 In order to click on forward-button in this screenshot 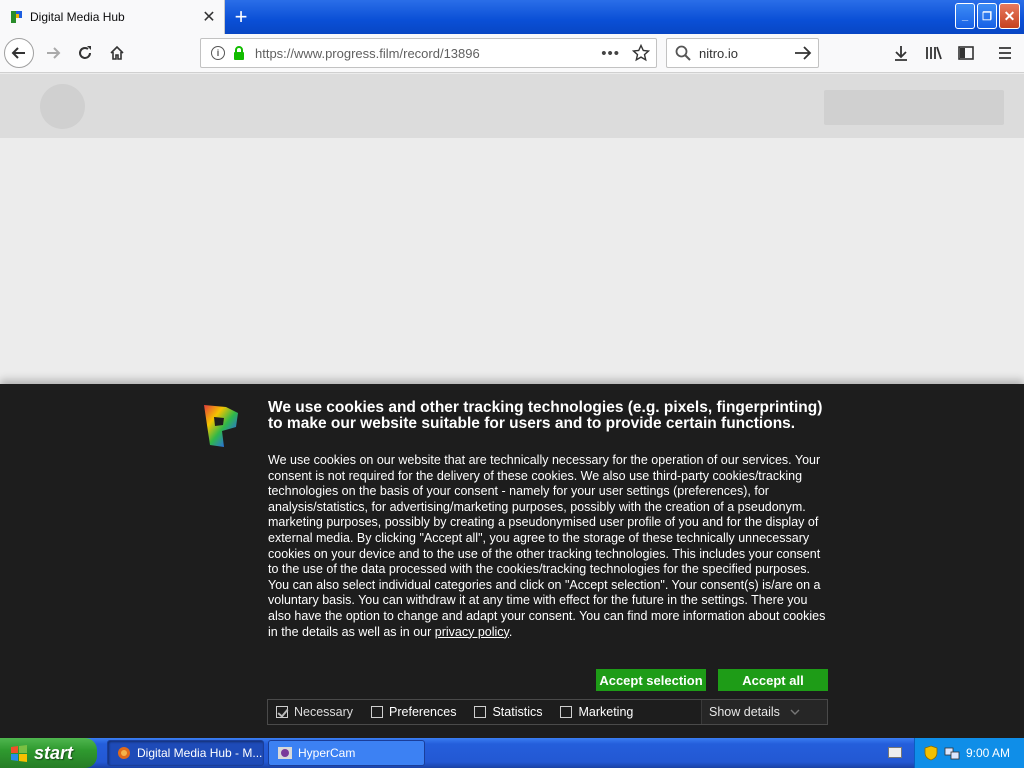, I will do `click(53, 53)`.